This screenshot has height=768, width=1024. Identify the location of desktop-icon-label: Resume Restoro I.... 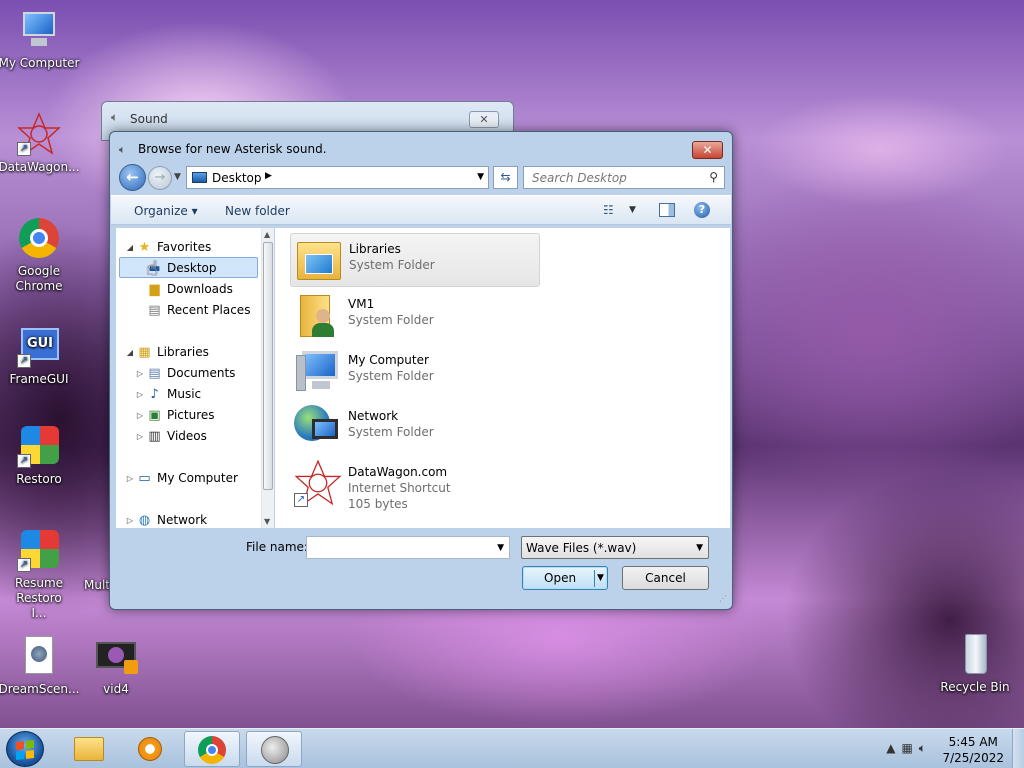
(39, 598).